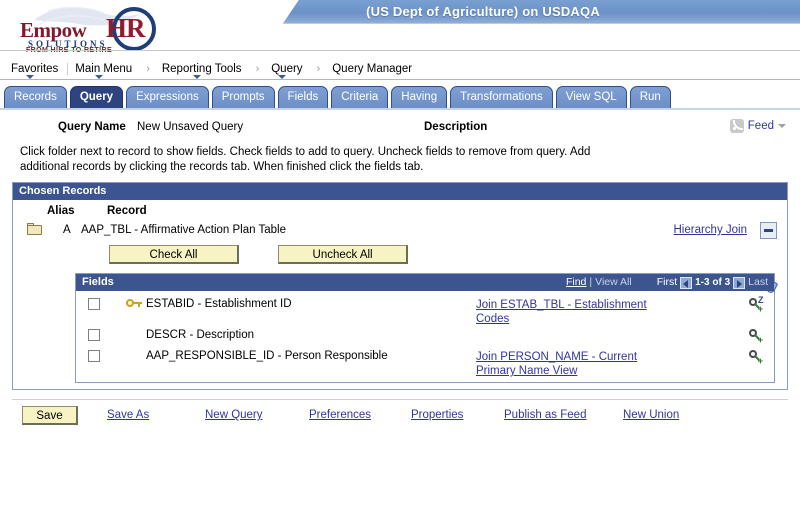 Image resolution: width=800 pixels, height=514 pixels. I want to click on preferences-link: Preferences, so click(340, 415).